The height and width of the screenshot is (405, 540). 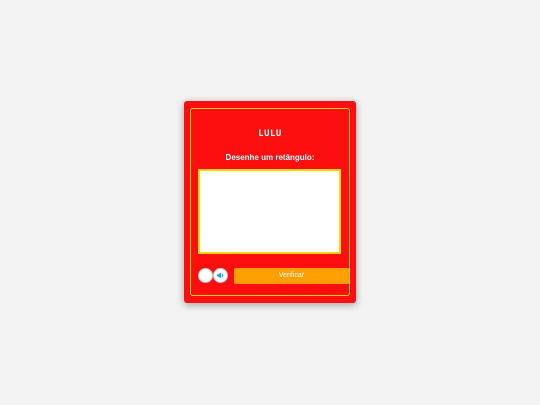 What do you see at coordinates (291, 276) in the screenshot?
I see `verify-button: Verificar` at bounding box center [291, 276].